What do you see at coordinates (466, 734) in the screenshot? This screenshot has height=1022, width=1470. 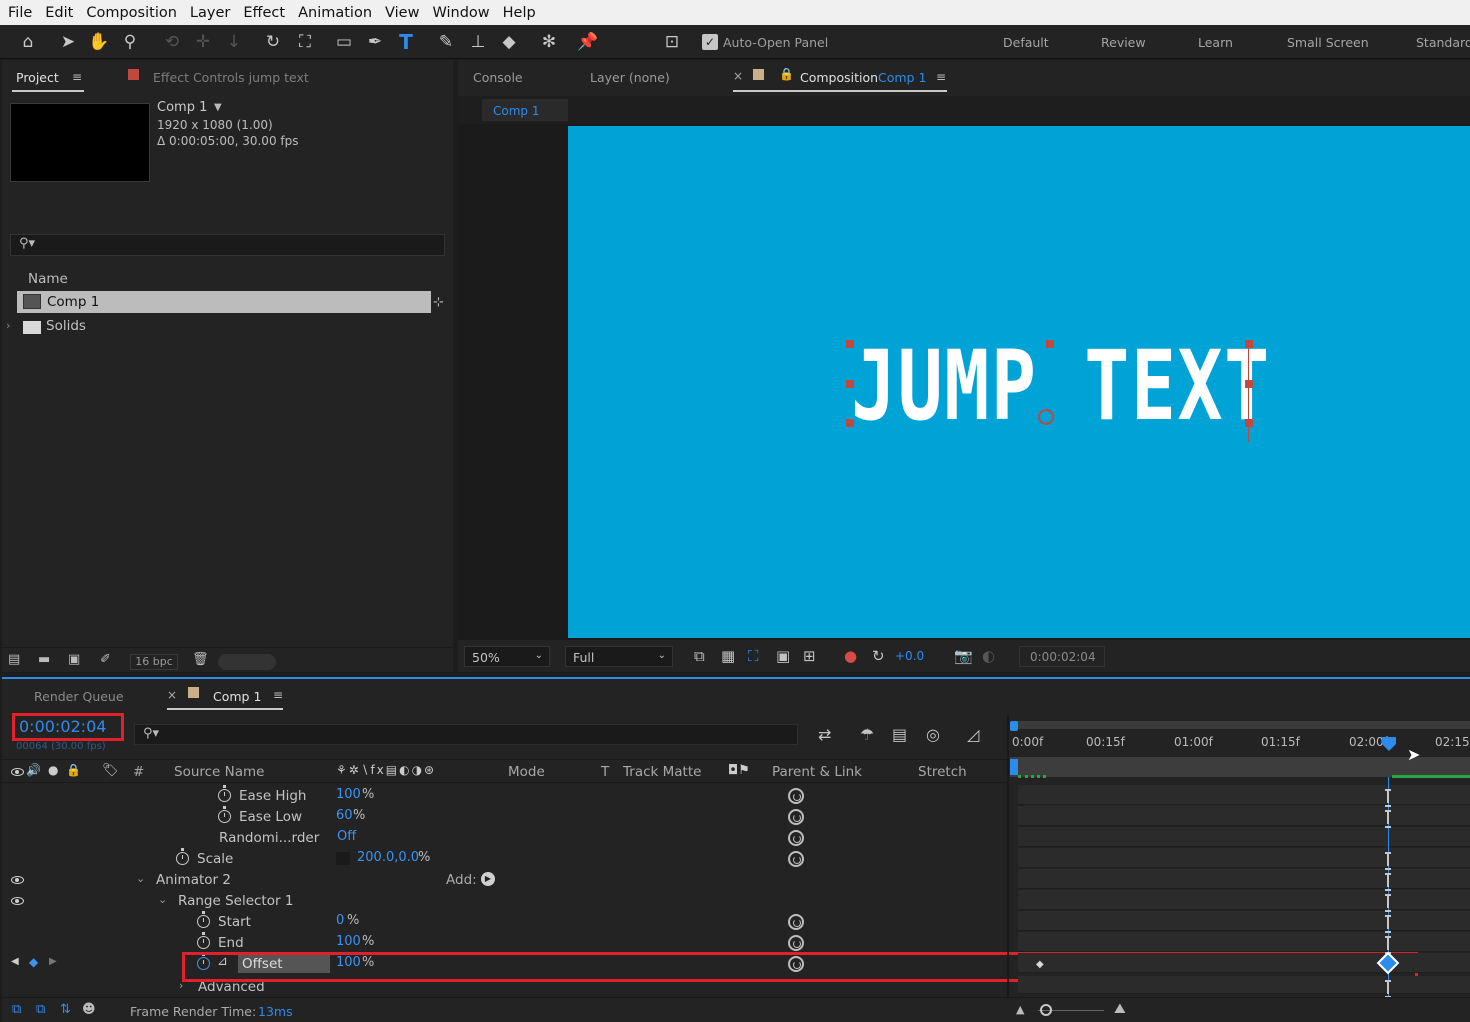 I see `timeline-search-input: ⚲▾` at bounding box center [466, 734].